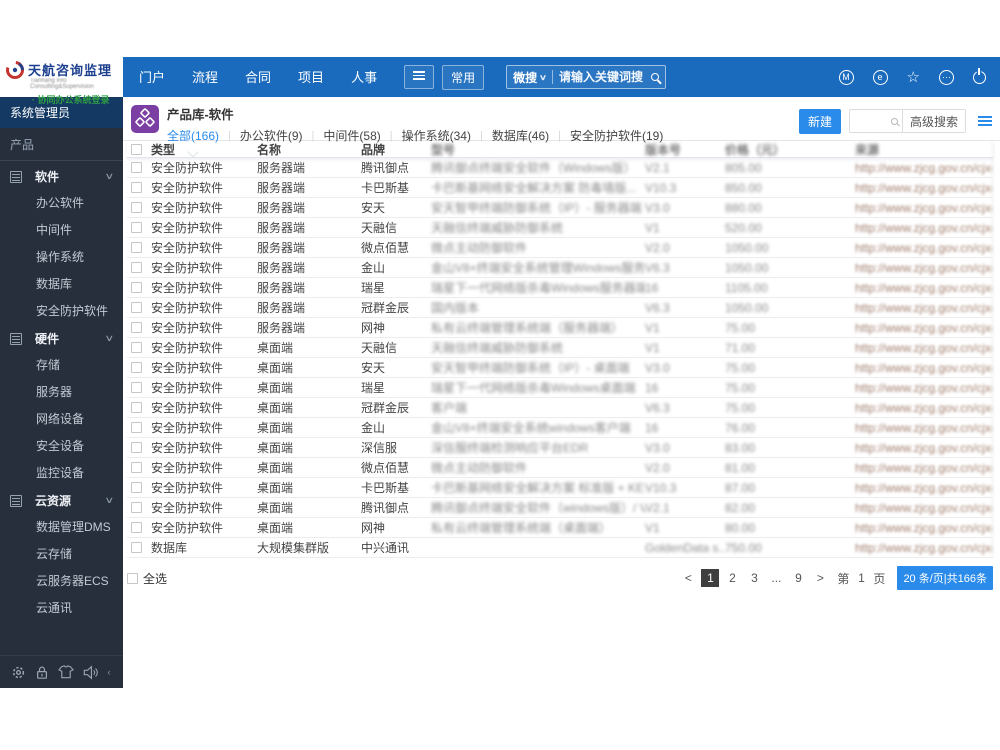  What do you see at coordinates (61, 392) in the screenshot?
I see `sidebar-item-服务器: 服务器` at bounding box center [61, 392].